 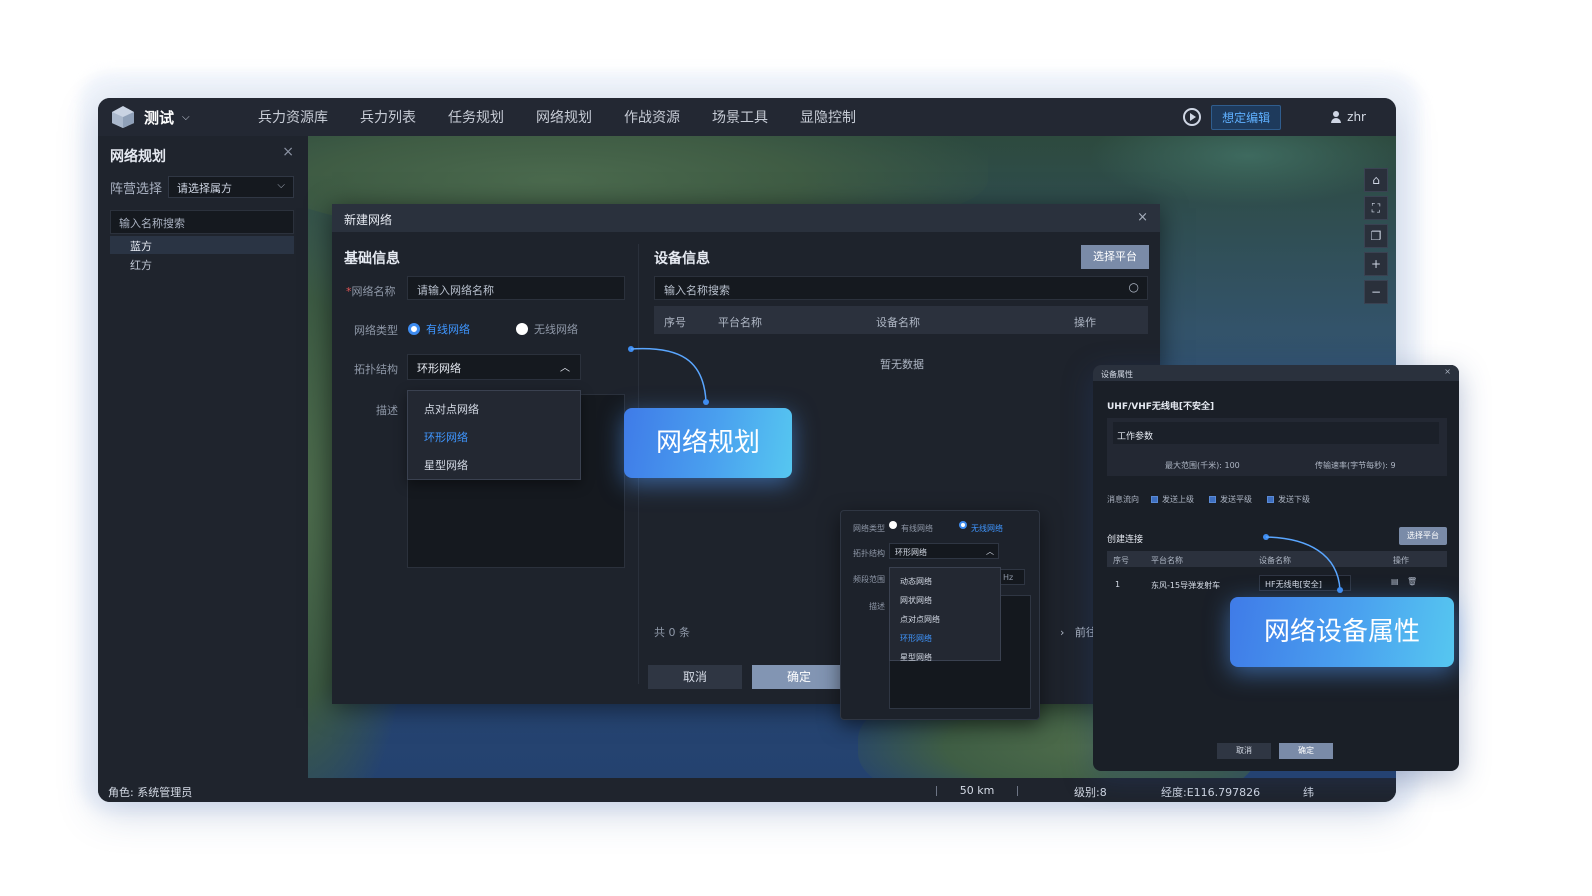 I want to click on flow-up-checkbox: 发送上级, so click(x=1172, y=499).